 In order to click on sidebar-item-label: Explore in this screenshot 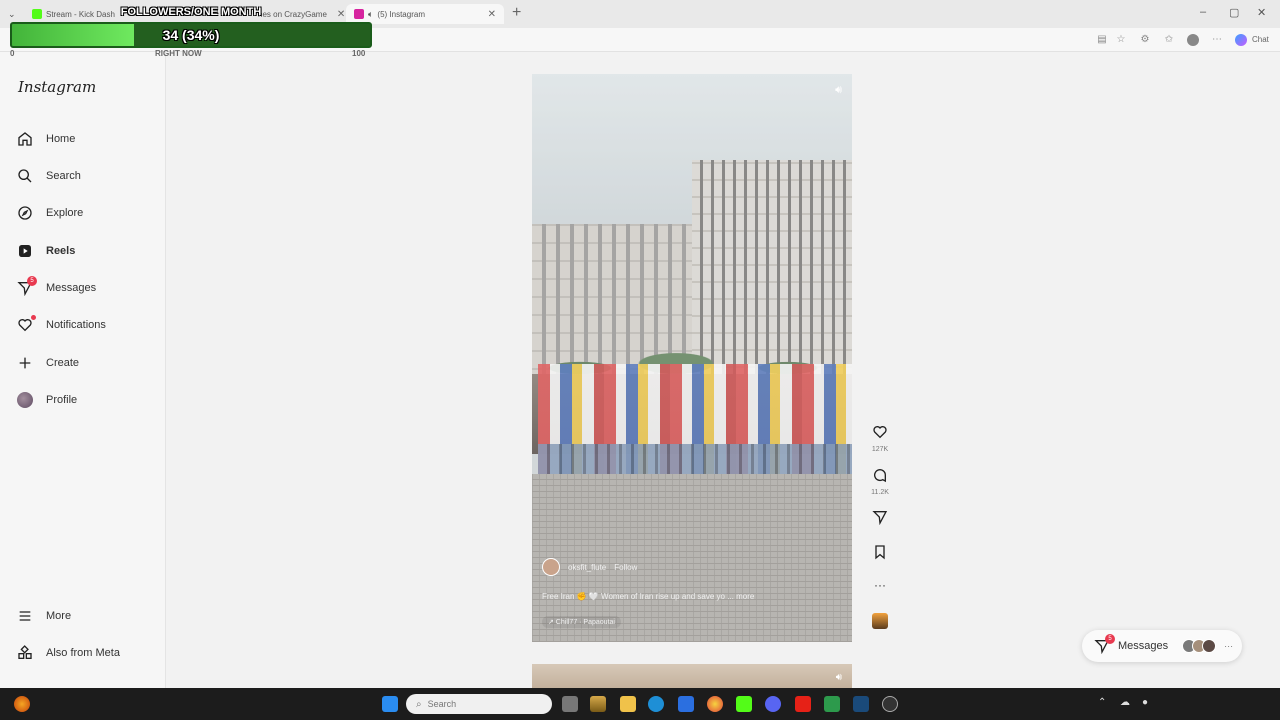, I will do `click(65, 213)`.